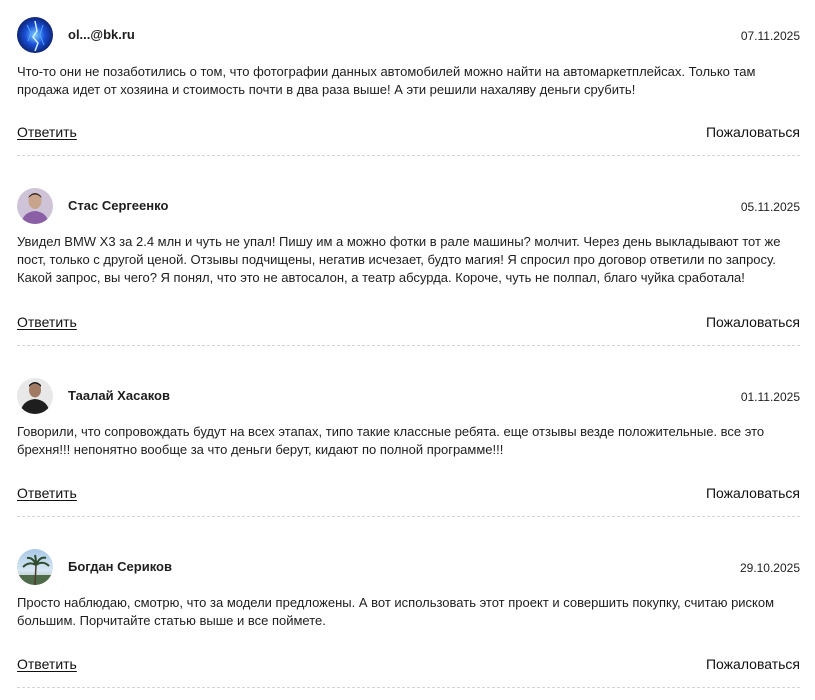 This screenshot has width=815, height=700. What do you see at coordinates (408, 397) in the screenshot?
I see `comment-header: Таалай Хасаков 01.11.2025` at bounding box center [408, 397].